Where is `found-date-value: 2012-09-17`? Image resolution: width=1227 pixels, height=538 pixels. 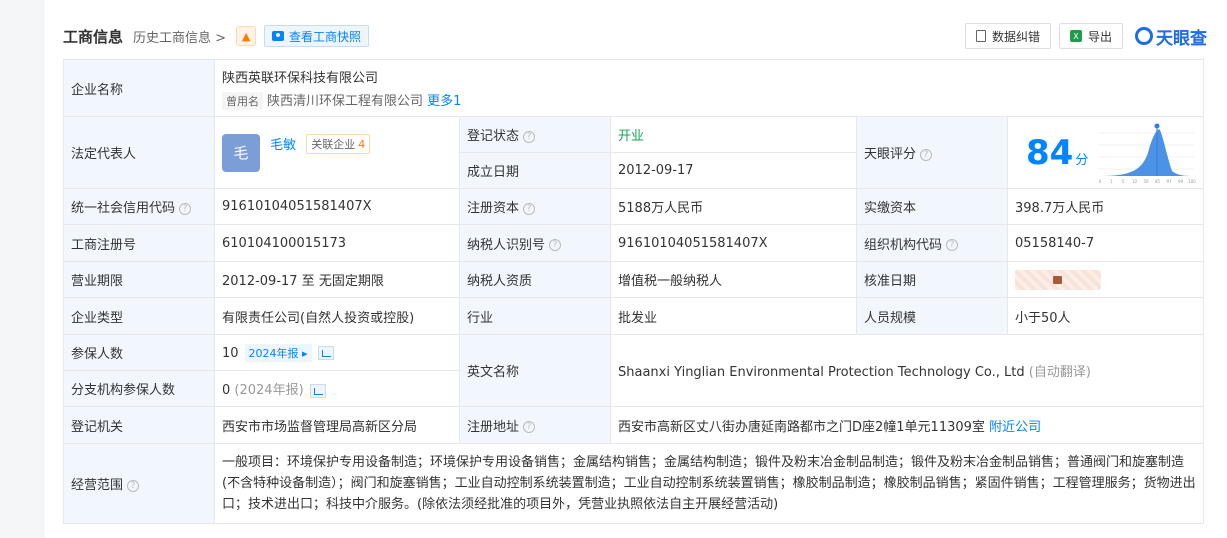
found-date-value: 2012-09-17 is located at coordinates (733, 170).